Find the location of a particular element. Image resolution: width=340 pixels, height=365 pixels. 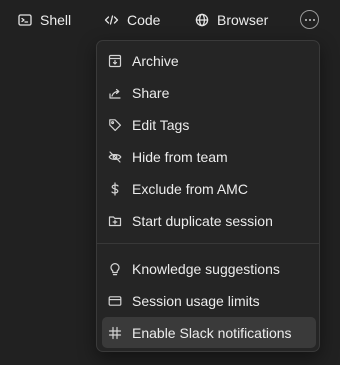

tab-browser-label: Browser is located at coordinates (243, 20).